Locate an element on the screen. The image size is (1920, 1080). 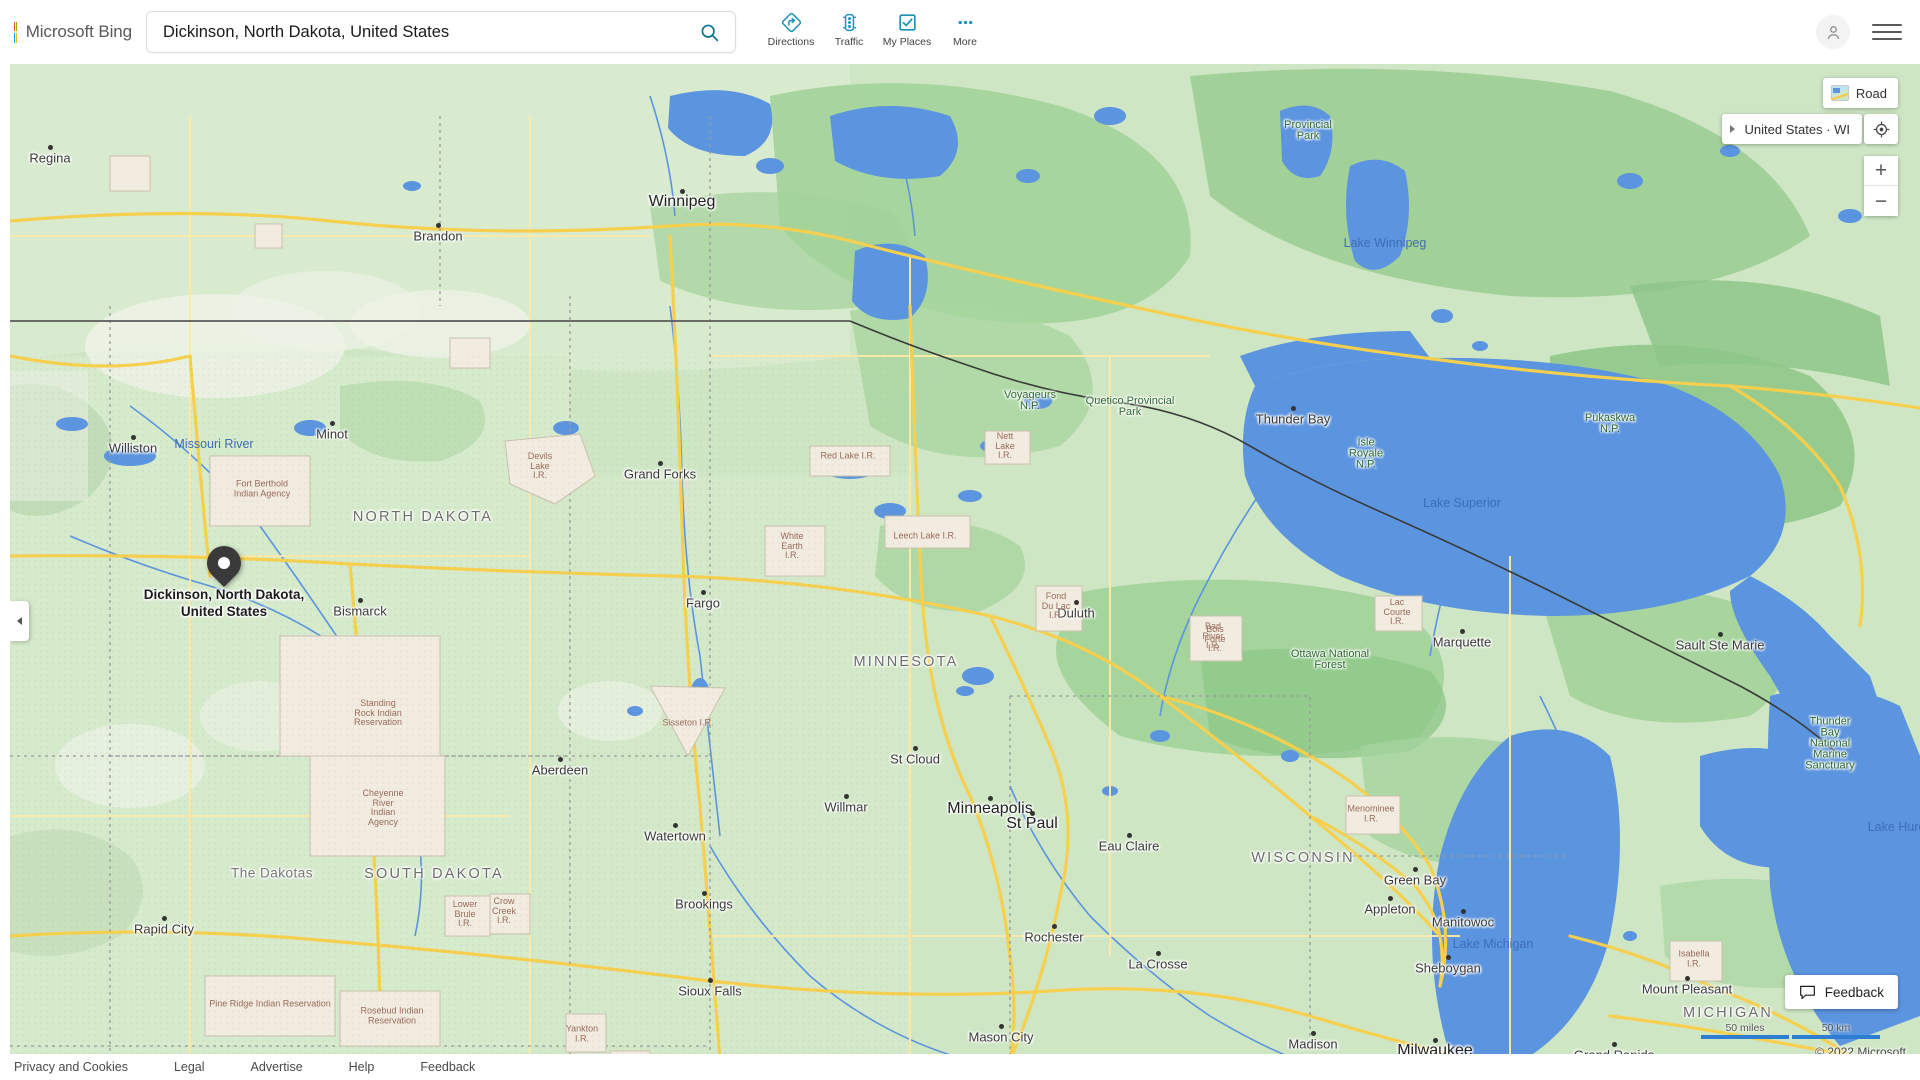
zoom-controls: + − is located at coordinates (1881, 186).